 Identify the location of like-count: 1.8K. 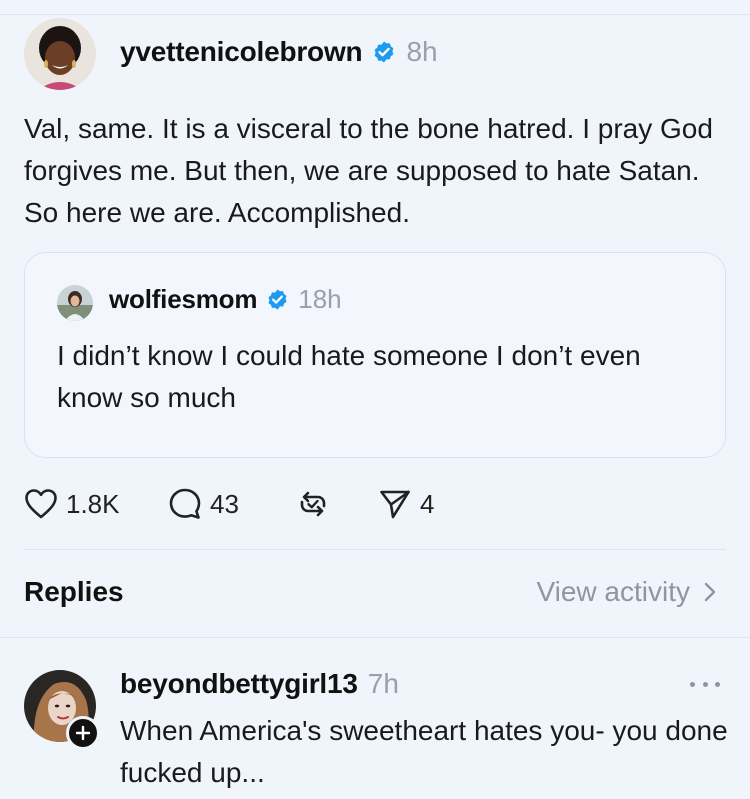
(93, 503).